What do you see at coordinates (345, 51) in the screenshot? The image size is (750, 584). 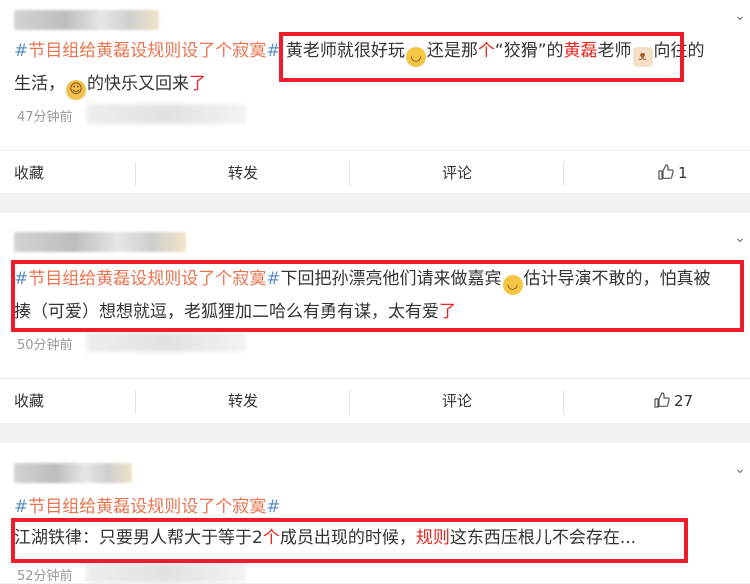 I see `post-text: 黄老师就很好玩` at bounding box center [345, 51].